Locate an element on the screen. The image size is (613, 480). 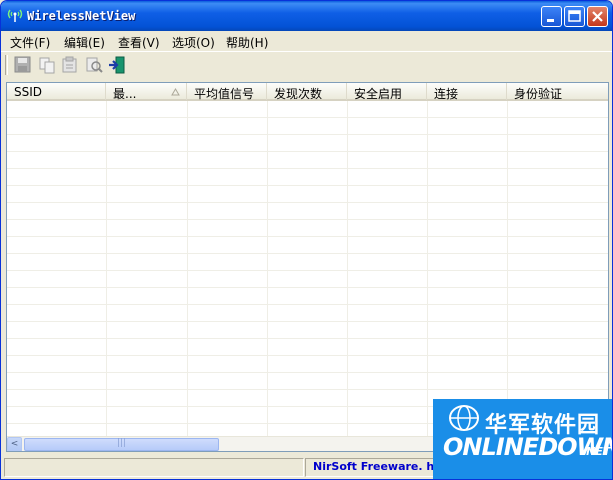
window-title: WirelessNetView is located at coordinates (81, 16).